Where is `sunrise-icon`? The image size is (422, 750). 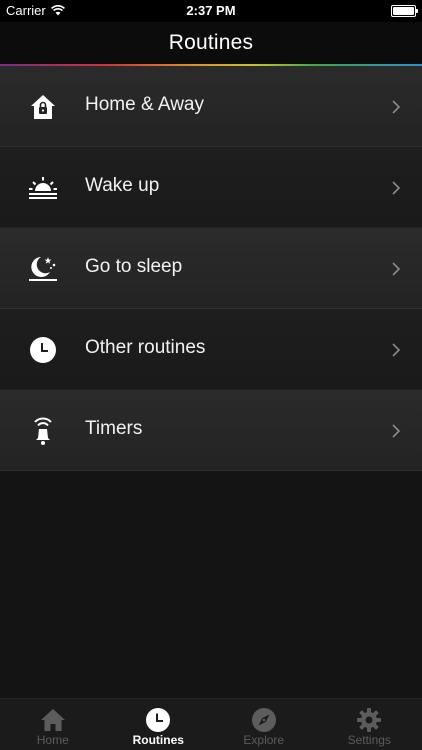 sunrise-icon is located at coordinates (43, 188).